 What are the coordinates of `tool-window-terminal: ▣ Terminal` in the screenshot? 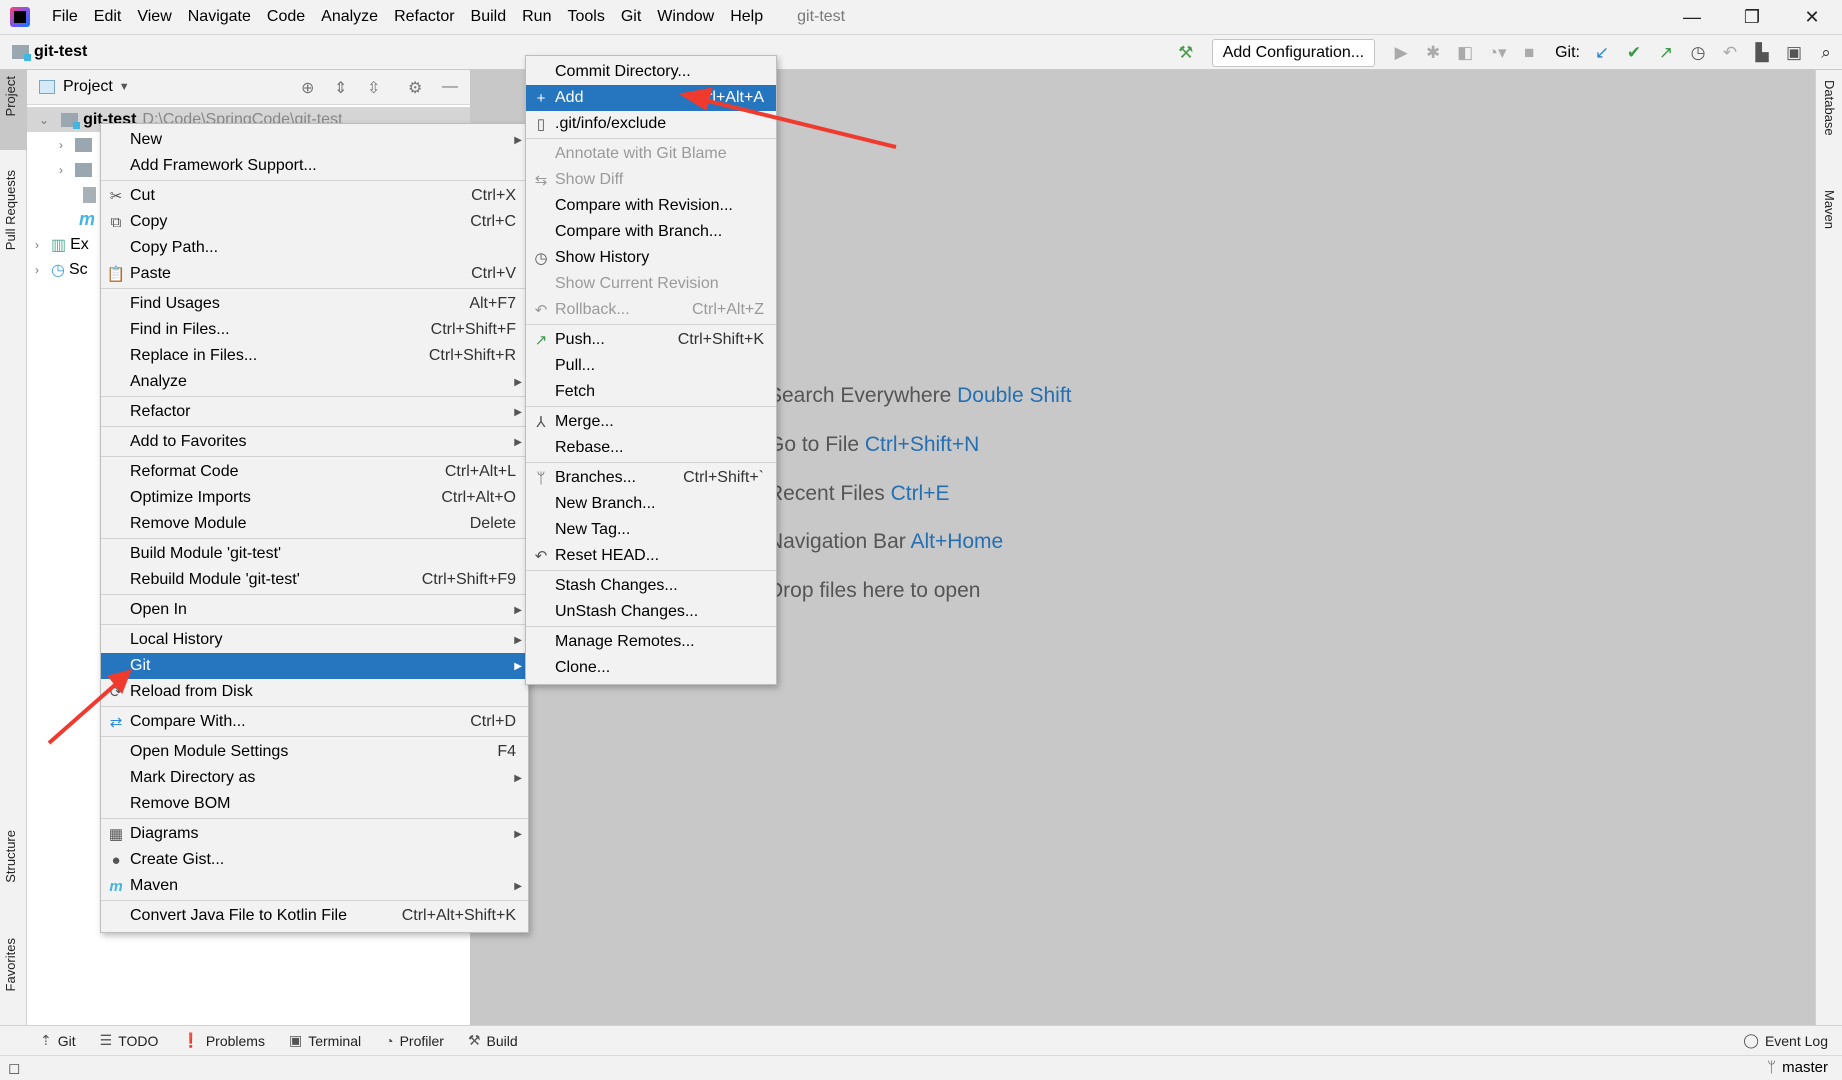 It's located at (325, 1040).